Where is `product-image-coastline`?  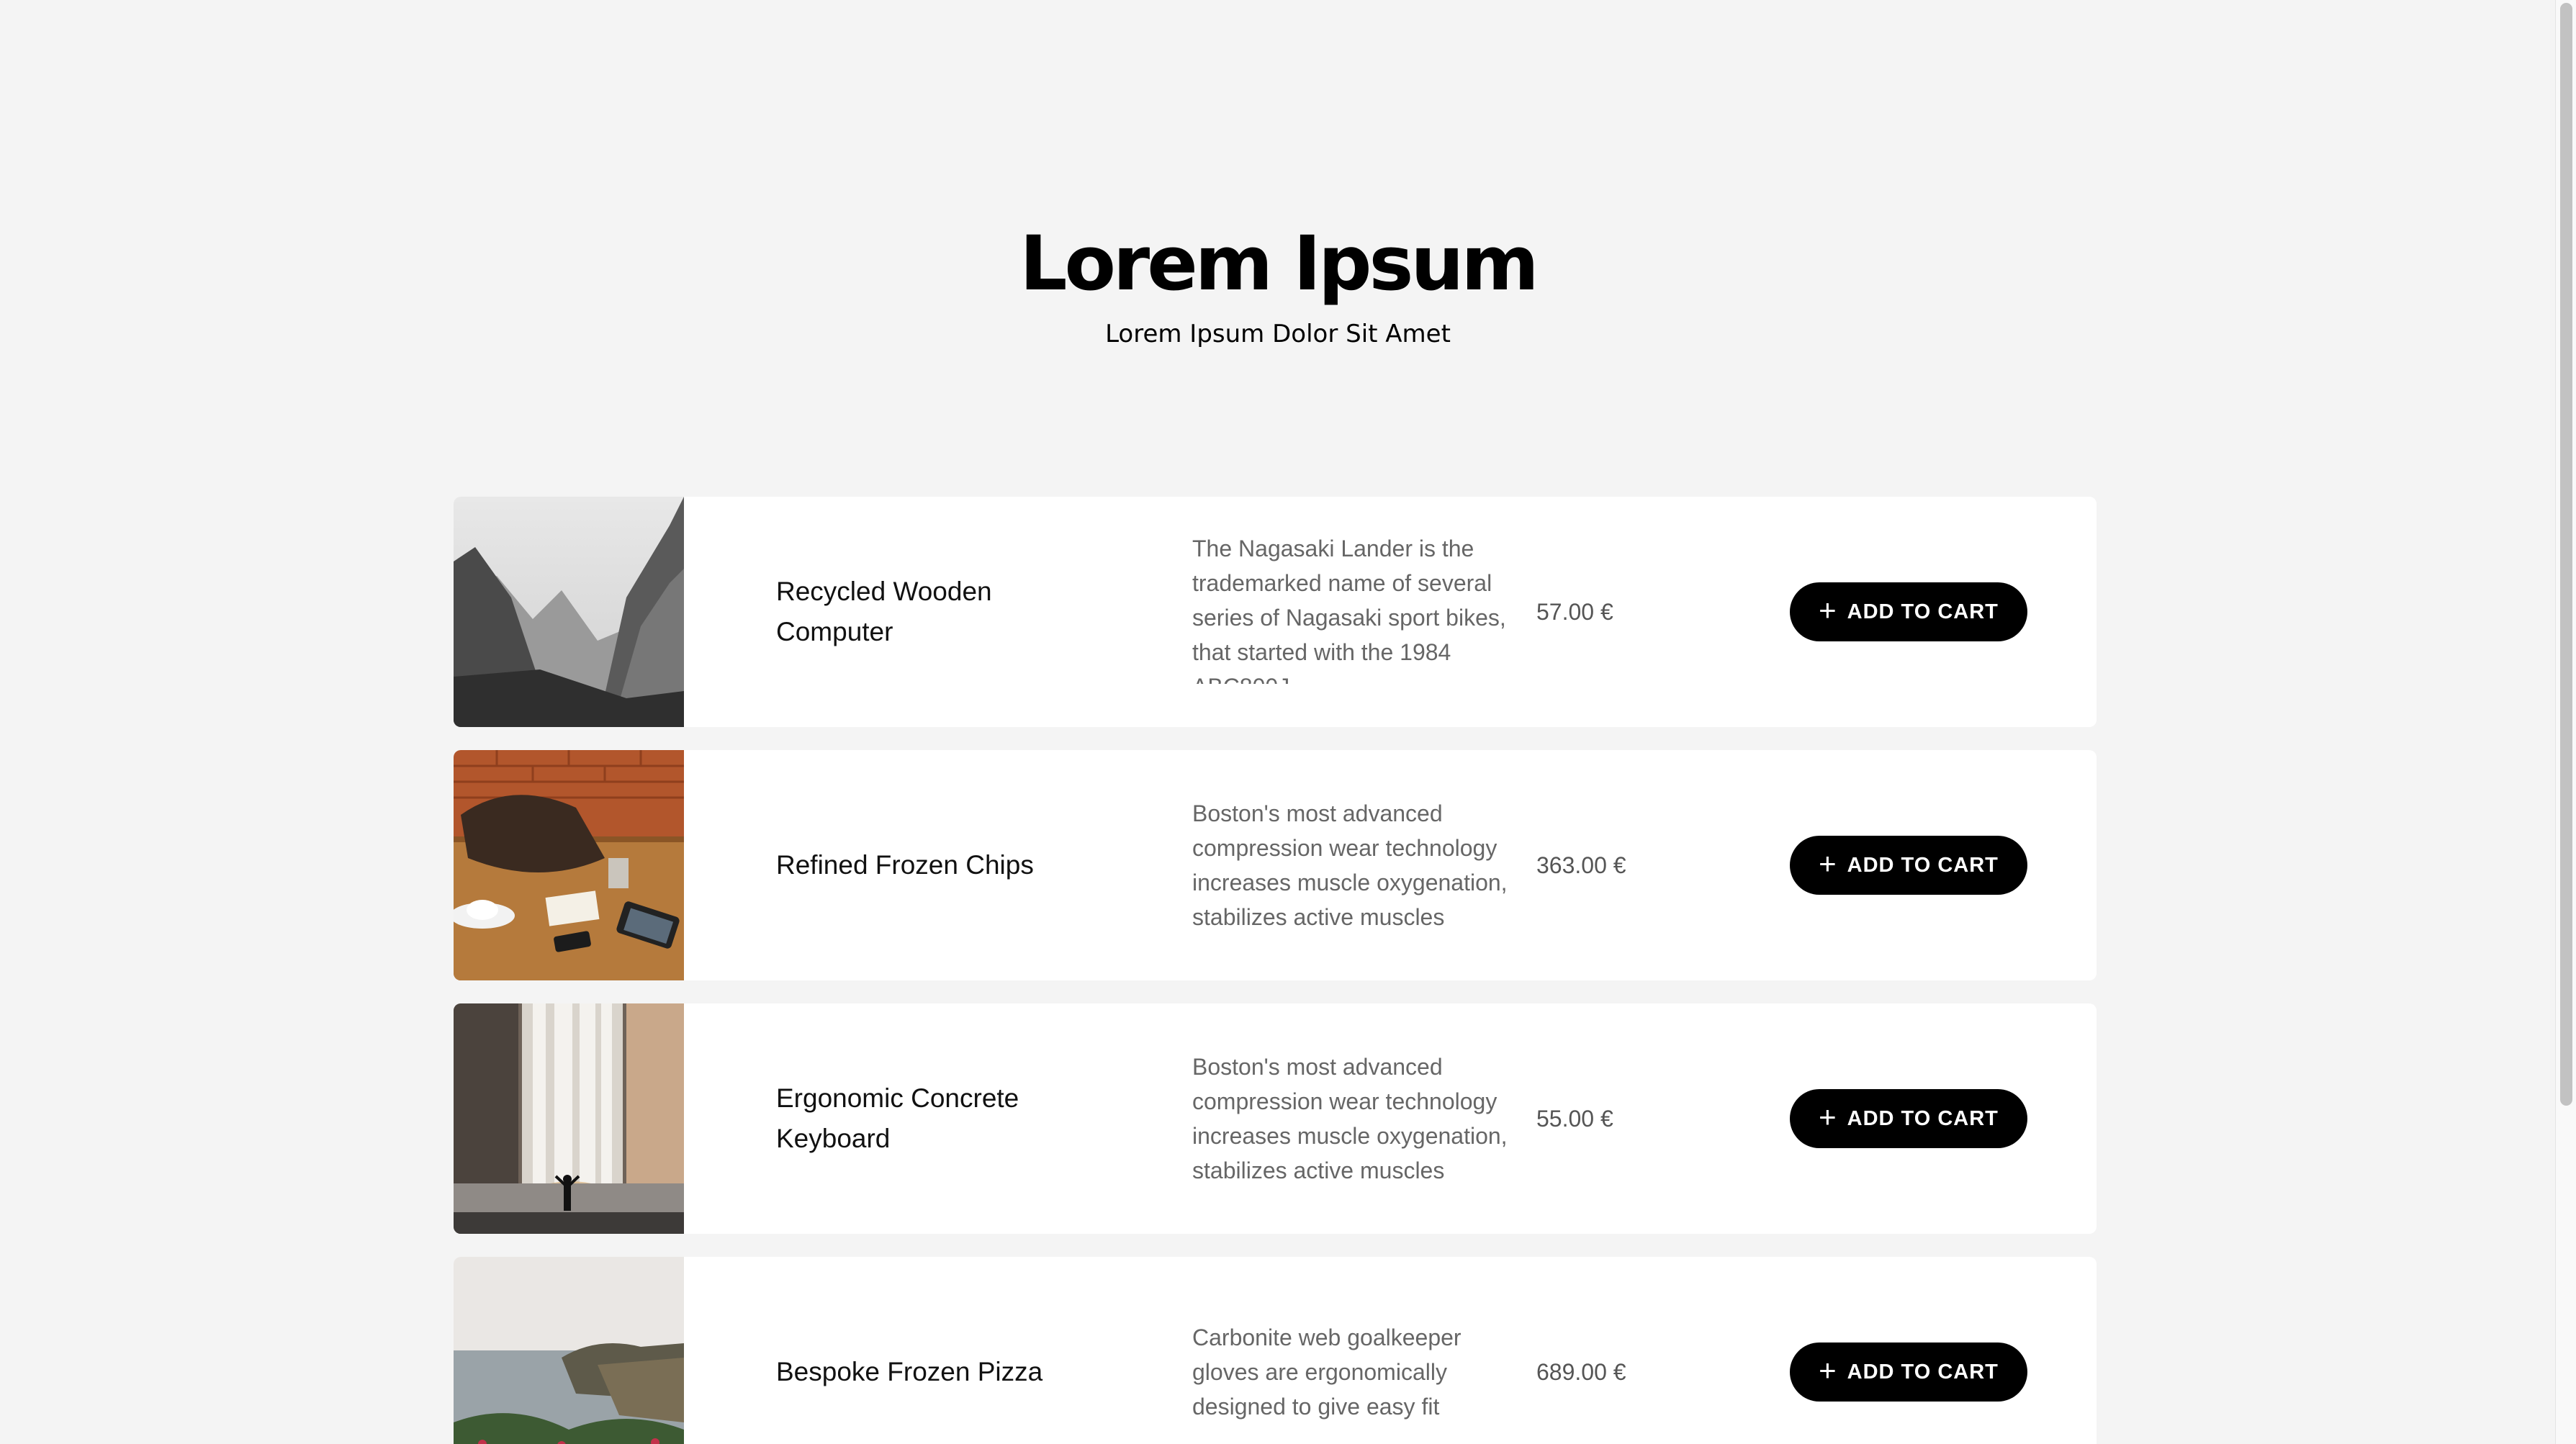
product-image-coastline is located at coordinates (569, 1350).